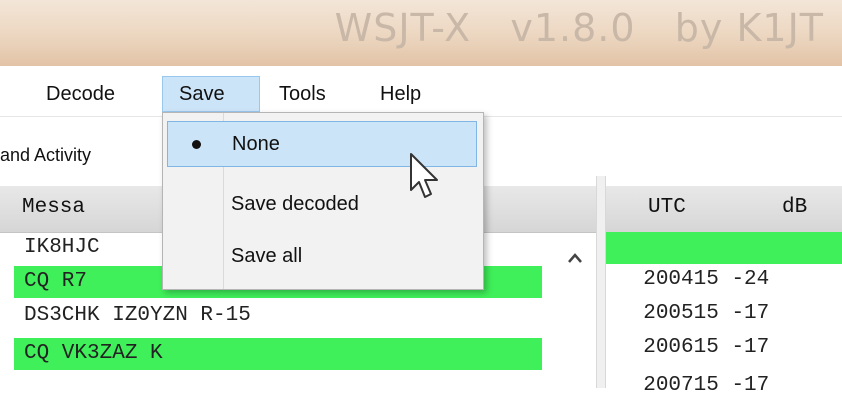 Image resolution: width=842 pixels, height=402 pixels. What do you see at coordinates (295, 204) in the screenshot?
I see `menu-option-label: Save decoded` at bounding box center [295, 204].